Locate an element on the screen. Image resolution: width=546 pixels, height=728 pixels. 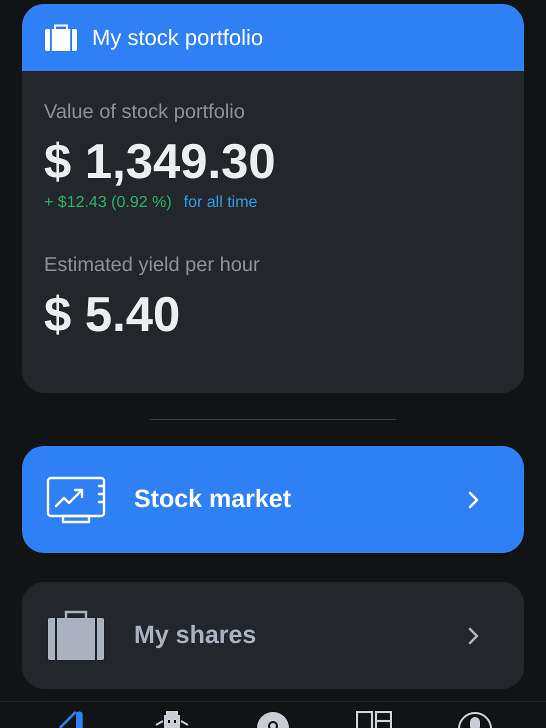
value-change: + $12.43 (0.92 %) is located at coordinates (108, 203).